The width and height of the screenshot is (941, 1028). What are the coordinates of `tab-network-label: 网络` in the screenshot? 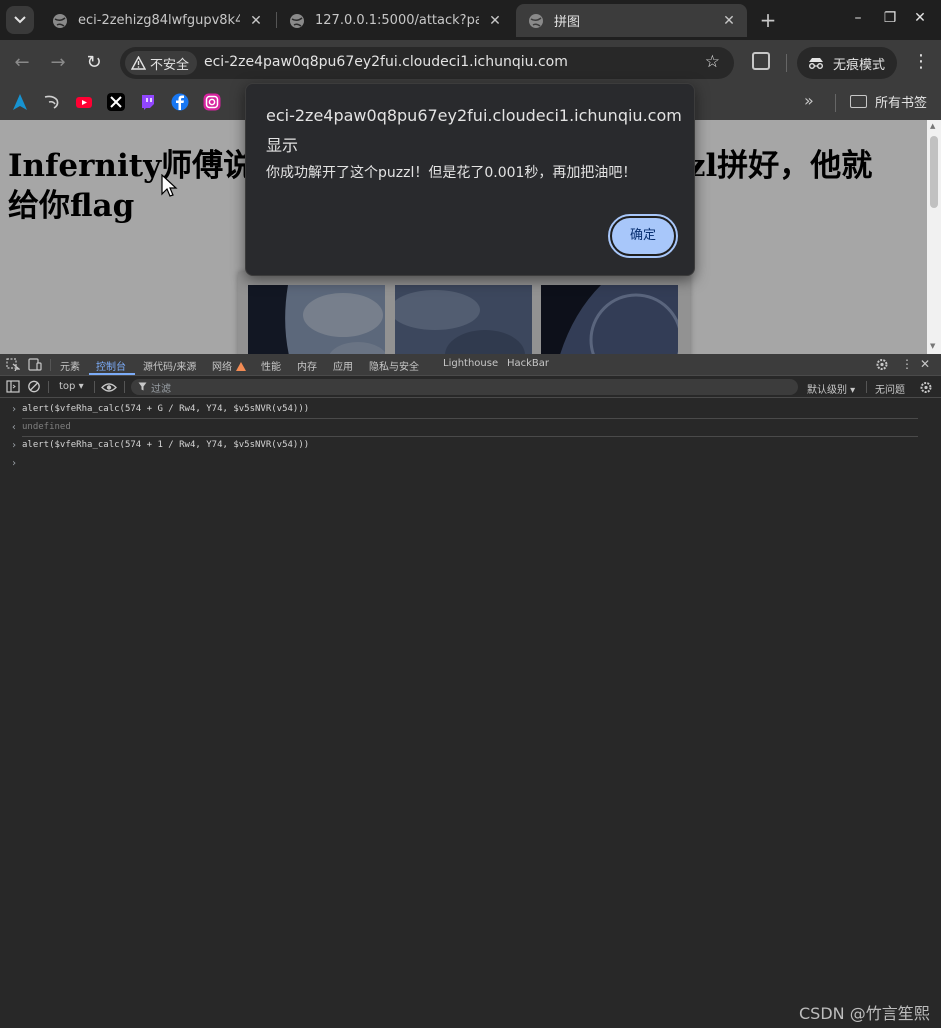 It's located at (222, 367).